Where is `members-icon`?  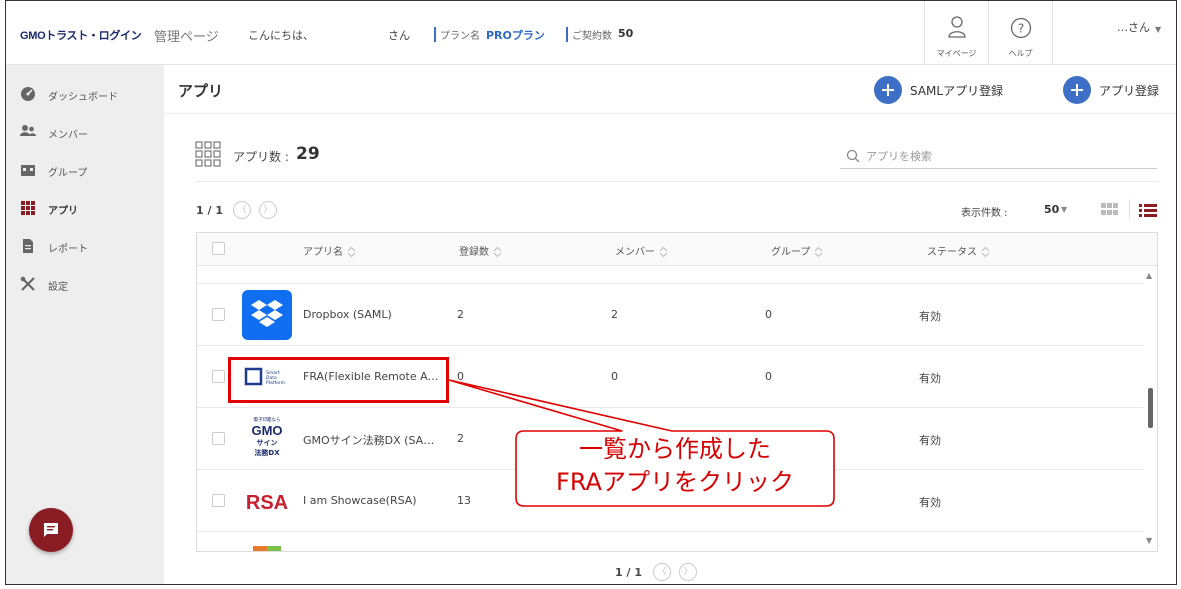
members-icon is located at coordinates (28, 130).